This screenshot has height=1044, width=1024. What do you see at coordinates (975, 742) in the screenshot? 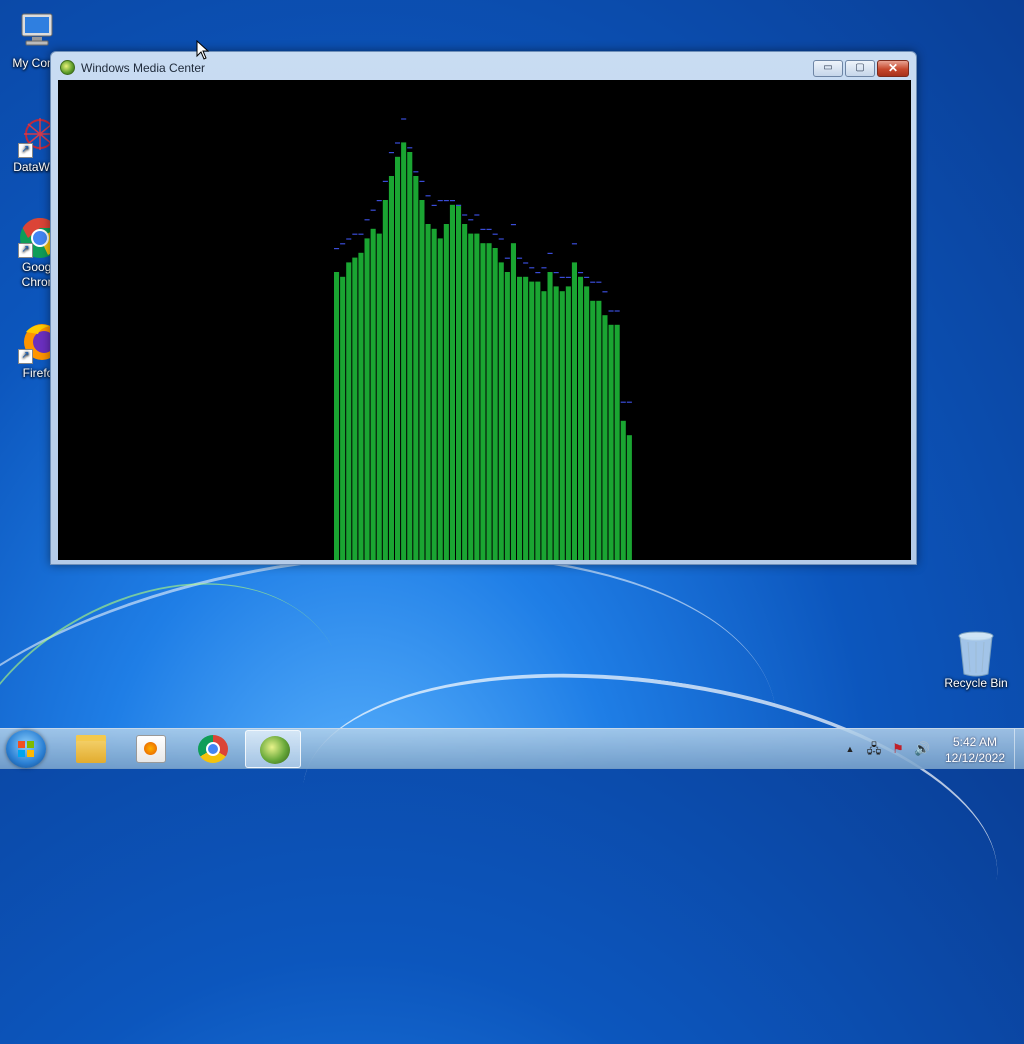
I see `clock-time: 5:42 AM` at bounding box center [975, 742].